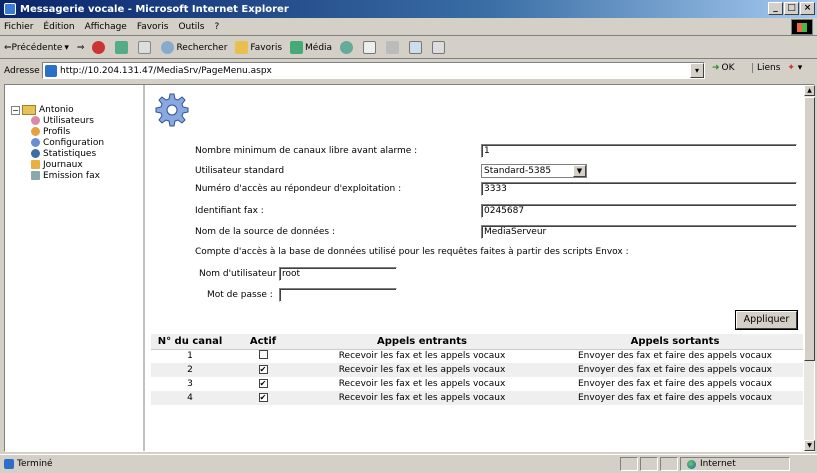 The image size is (817, 473). I want to click on tree-item-emission-fax: Emission fax, so click(87, 175).